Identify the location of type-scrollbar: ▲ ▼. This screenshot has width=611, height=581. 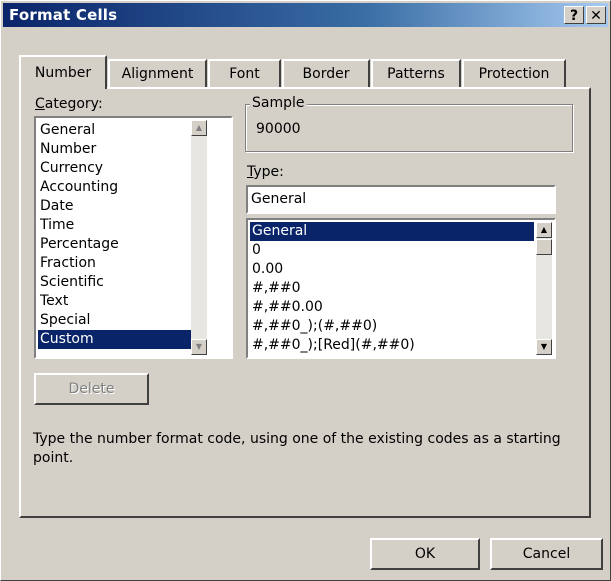
(544, 288).